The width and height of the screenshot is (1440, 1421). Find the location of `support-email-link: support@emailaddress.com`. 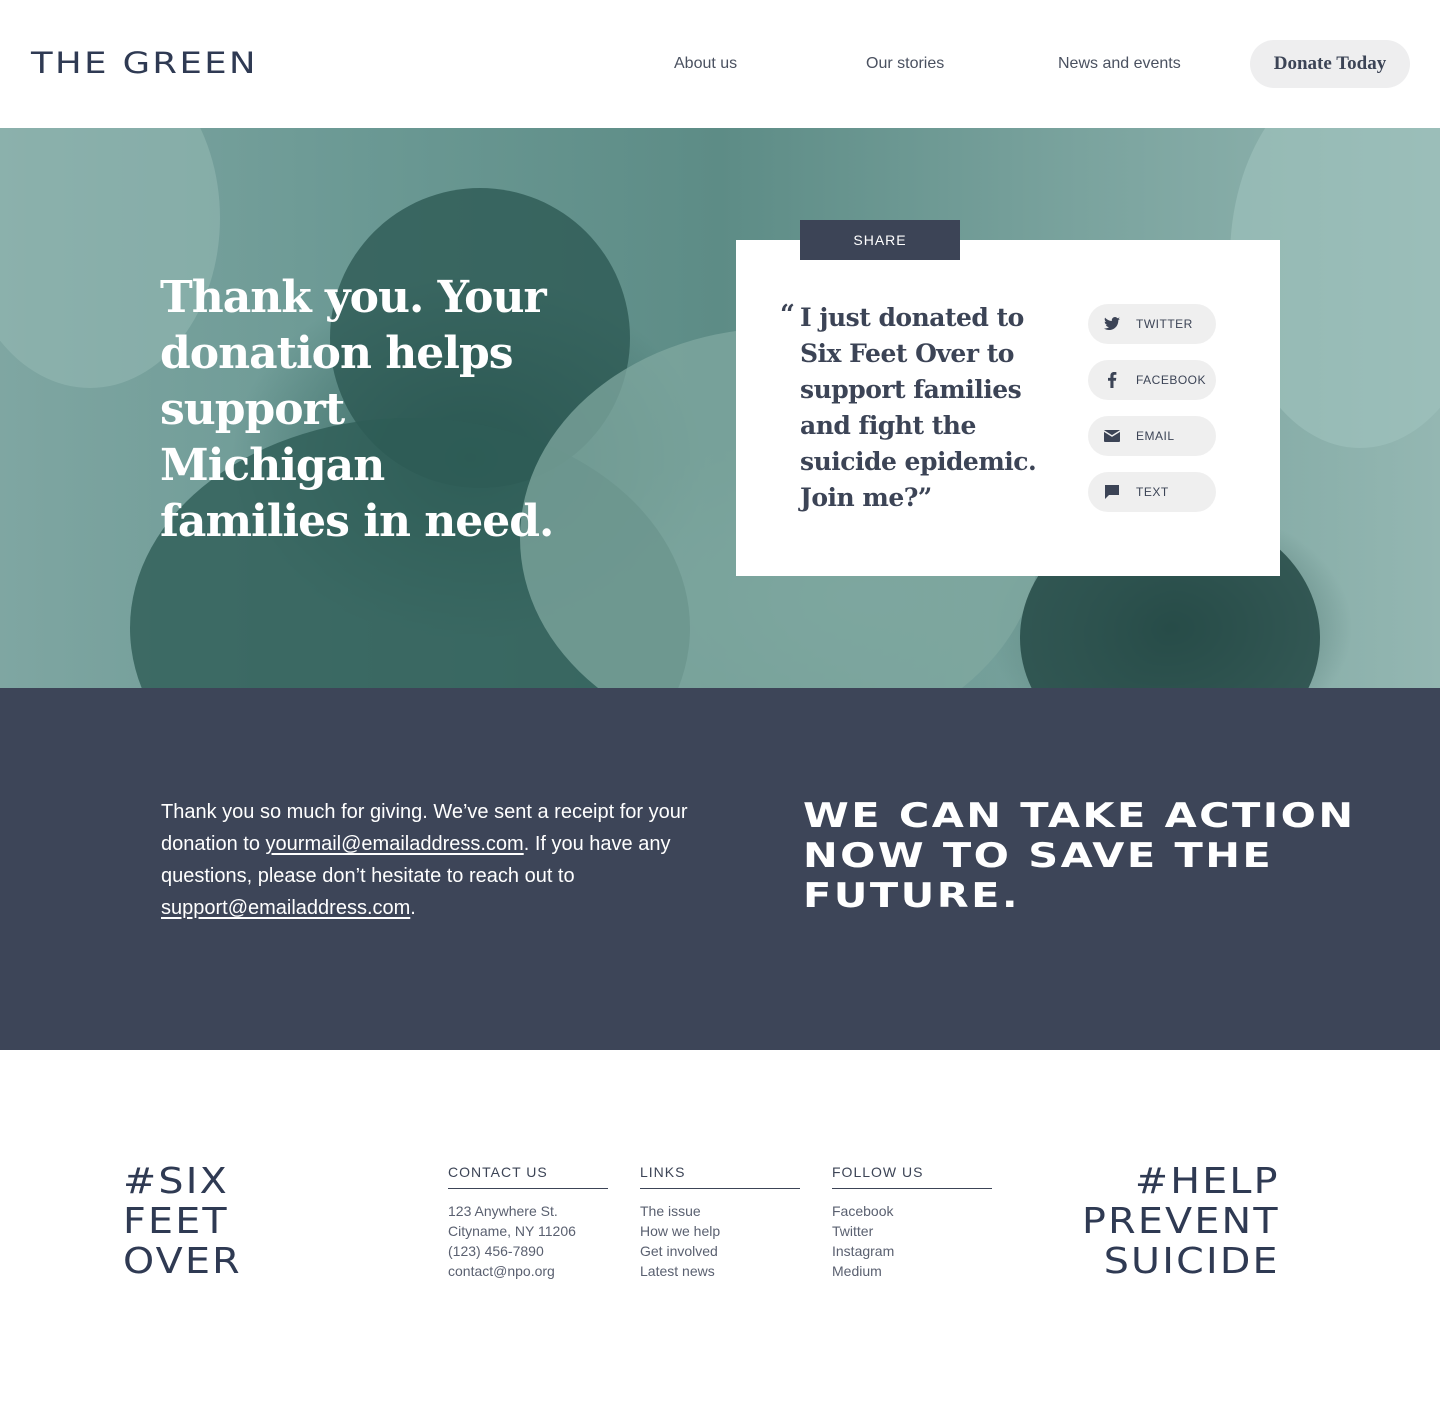

support-email-link: support@emailaddress.com is located at coordinates (285, 908).